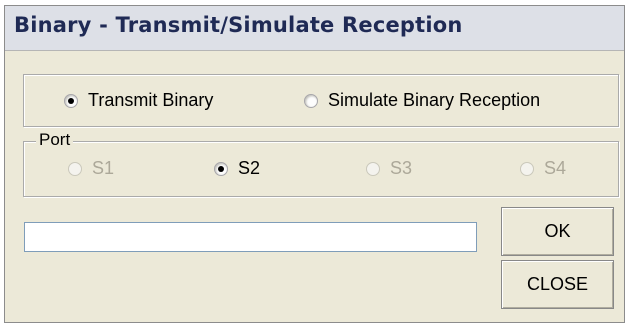 The height and width of the screenshot is (331, 631). Describe the element at coordinates (434, 100) in the screenshot. I see `radio-label: Simulate Binary Reception` at that location.